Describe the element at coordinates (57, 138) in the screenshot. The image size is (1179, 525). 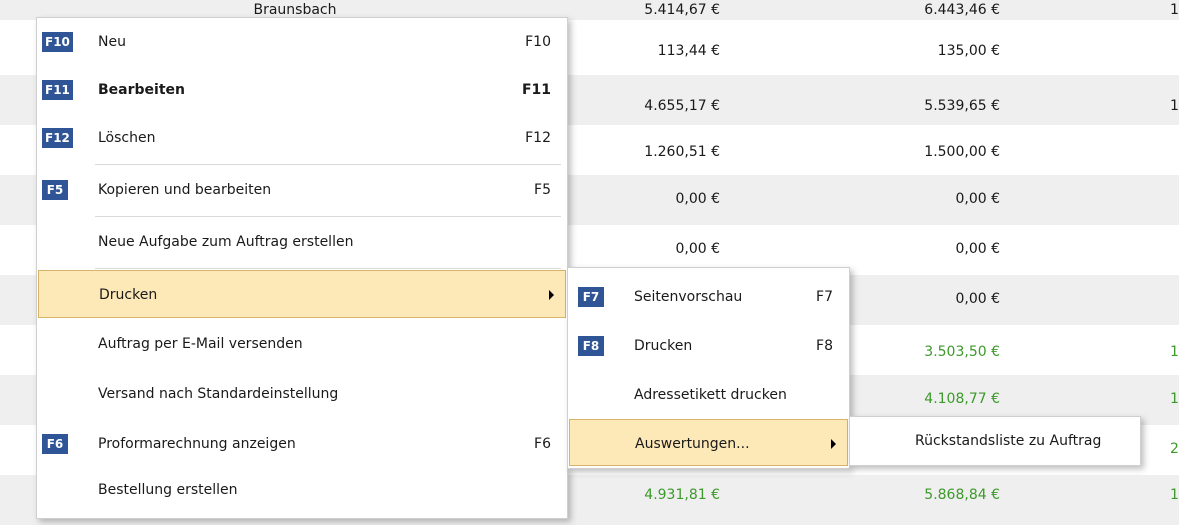
I see `key-badge: F12` at that location.